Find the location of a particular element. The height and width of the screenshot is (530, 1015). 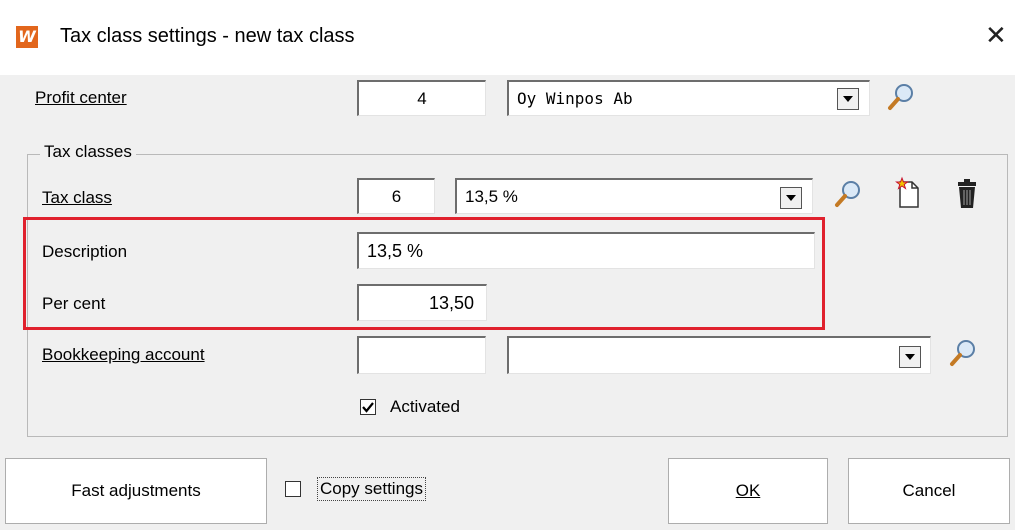

activated-checkbox is located at coordinates (368, 407).